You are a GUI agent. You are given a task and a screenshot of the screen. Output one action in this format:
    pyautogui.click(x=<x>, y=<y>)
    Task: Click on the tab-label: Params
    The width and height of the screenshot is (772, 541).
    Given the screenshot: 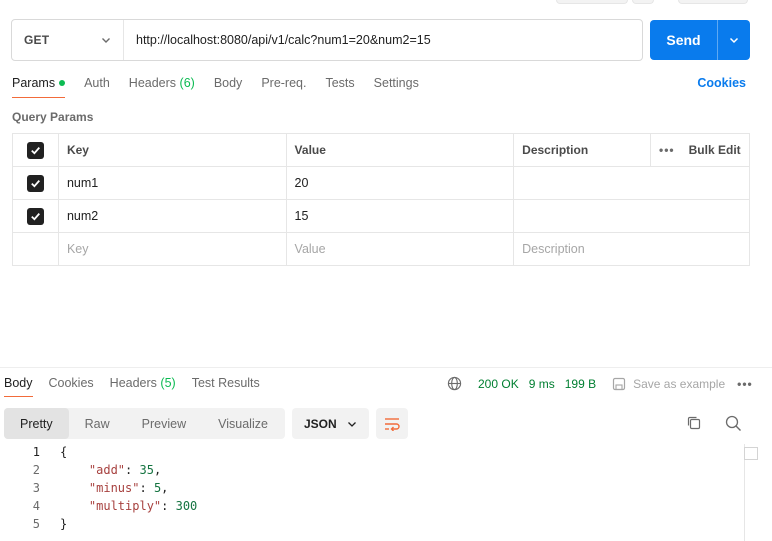 What is the action you would take?
    pyautogui.click(x=34, y=83)
    